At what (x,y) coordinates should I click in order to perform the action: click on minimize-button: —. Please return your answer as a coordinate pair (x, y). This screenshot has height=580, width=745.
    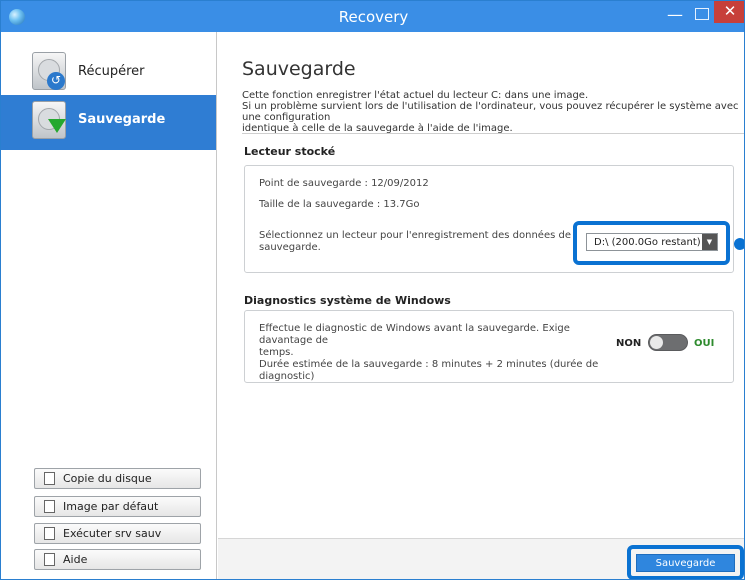
    Looking at the image, I should click on (675, 16).